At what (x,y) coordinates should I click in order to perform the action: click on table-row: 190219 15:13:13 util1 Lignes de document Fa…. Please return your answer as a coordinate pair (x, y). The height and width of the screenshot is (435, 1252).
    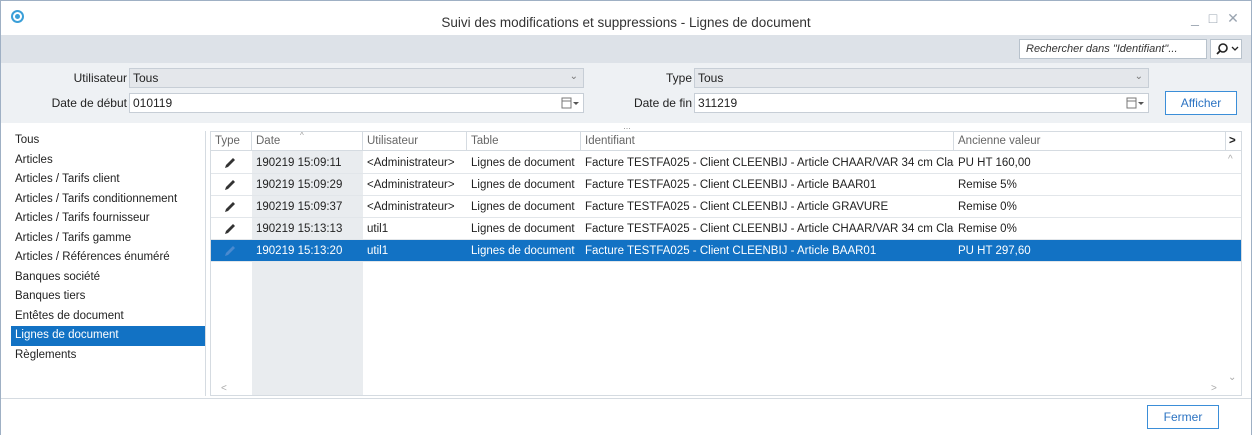
    Looking at the image, I should click on (726, 229).